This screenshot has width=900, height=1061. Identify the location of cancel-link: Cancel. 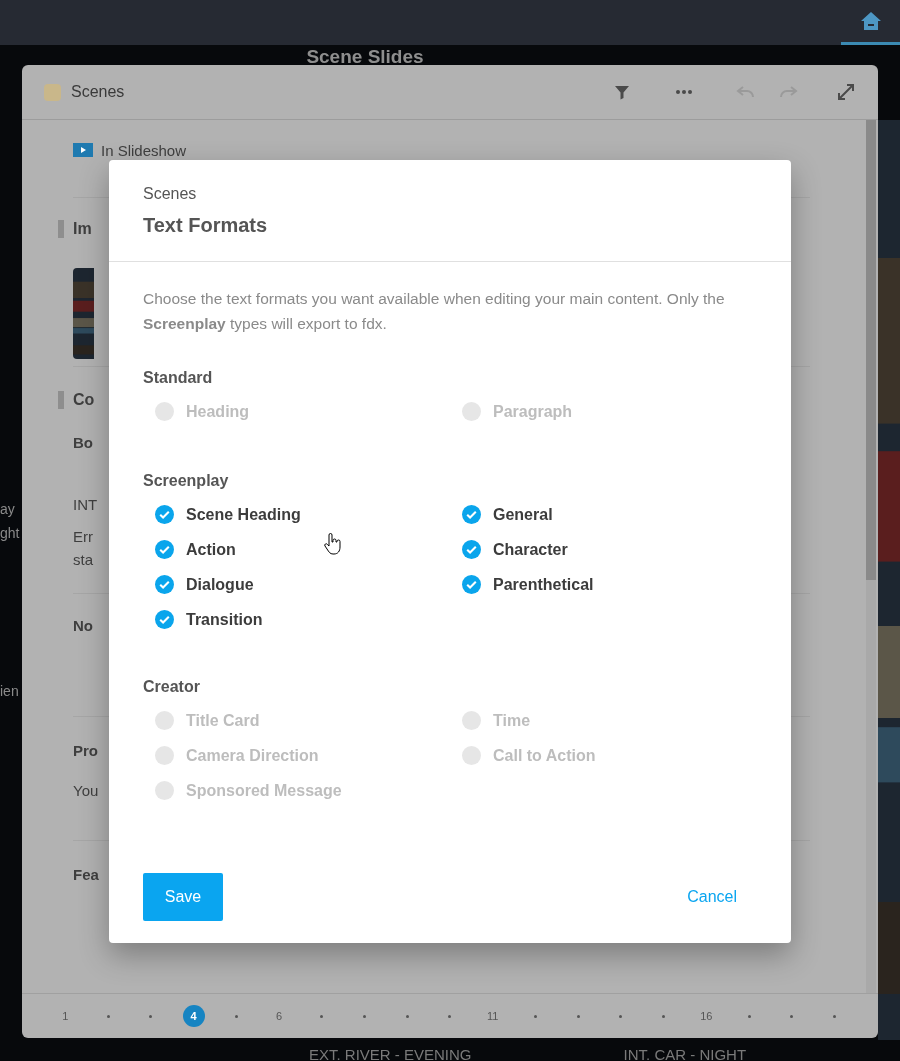
(712, 897).